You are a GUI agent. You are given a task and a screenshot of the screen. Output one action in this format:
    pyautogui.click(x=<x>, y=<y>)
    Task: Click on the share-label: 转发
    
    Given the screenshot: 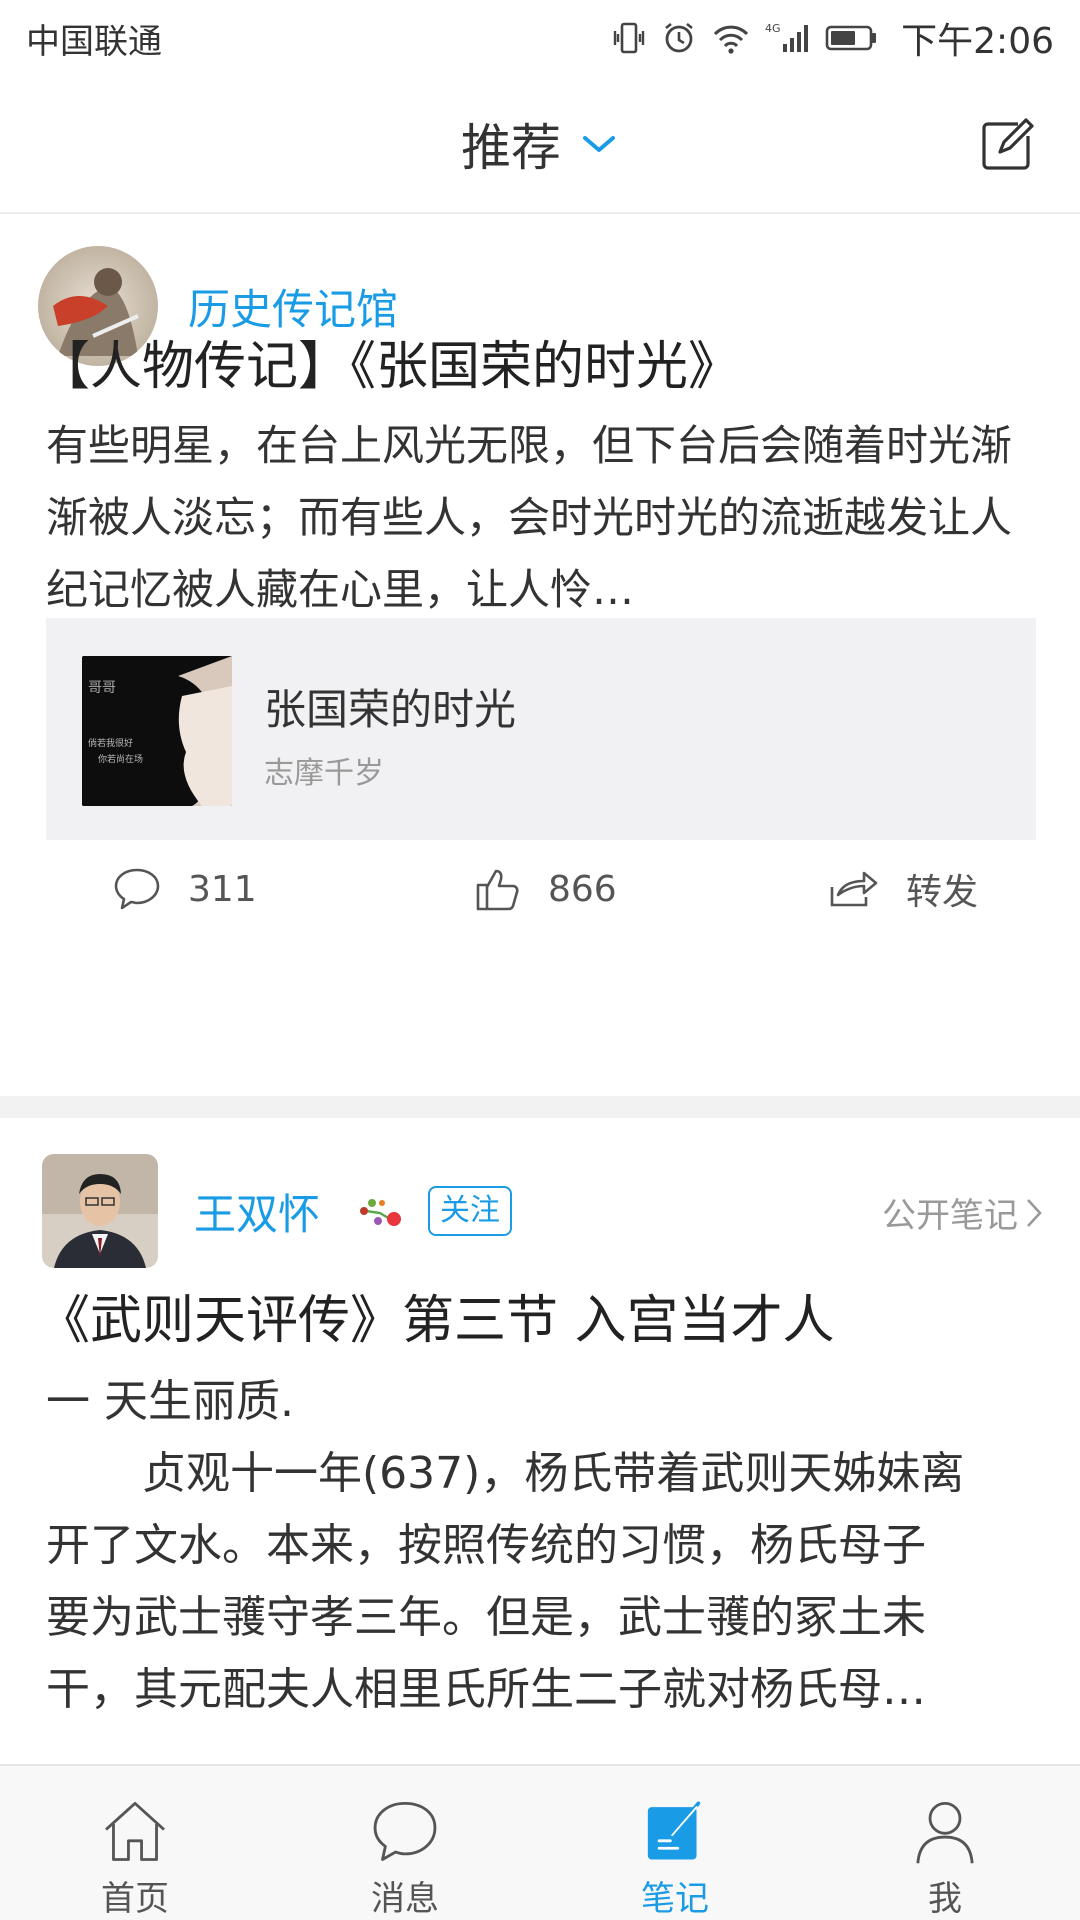 What is the action you would take?
    pyautogui.click(x=942, y=892)
    